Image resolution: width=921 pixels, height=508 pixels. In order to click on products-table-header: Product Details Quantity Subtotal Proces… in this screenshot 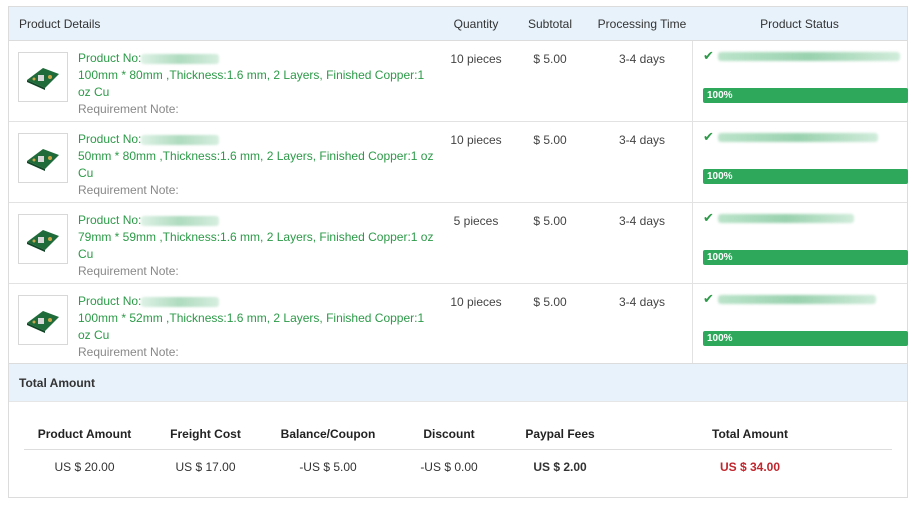, I will do `click(458, 24)`.